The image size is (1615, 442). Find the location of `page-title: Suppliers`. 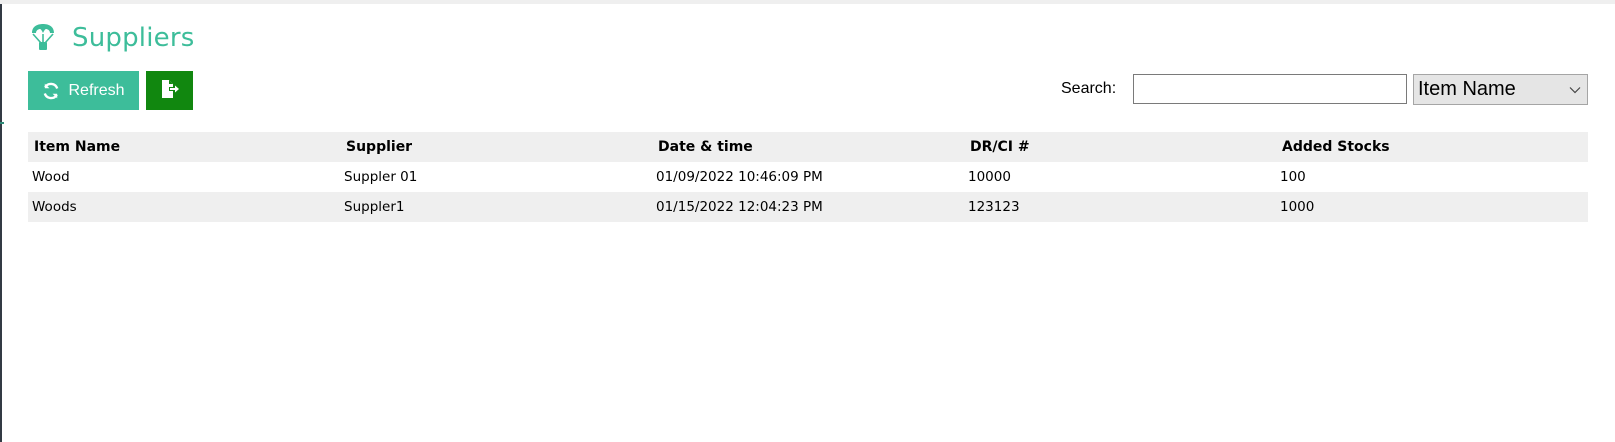

page-title: Suppliers is located at coordinates (133, 38).